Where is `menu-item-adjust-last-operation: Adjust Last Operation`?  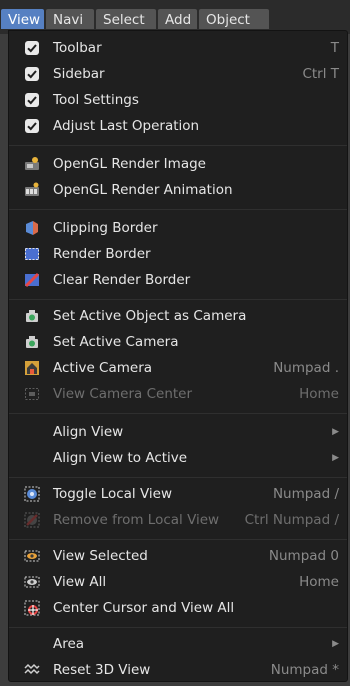
menu-item-adjust-last-operation: Adjust Last Operation is located at coordinates (178, 126).